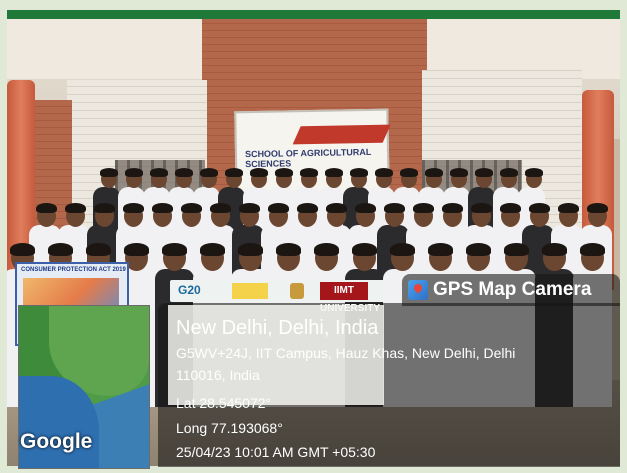  What do you see at coordinates (512, 289) in the screenshot?
I see `app-name: GPS Map Camera` at bounding box center [512, 289].